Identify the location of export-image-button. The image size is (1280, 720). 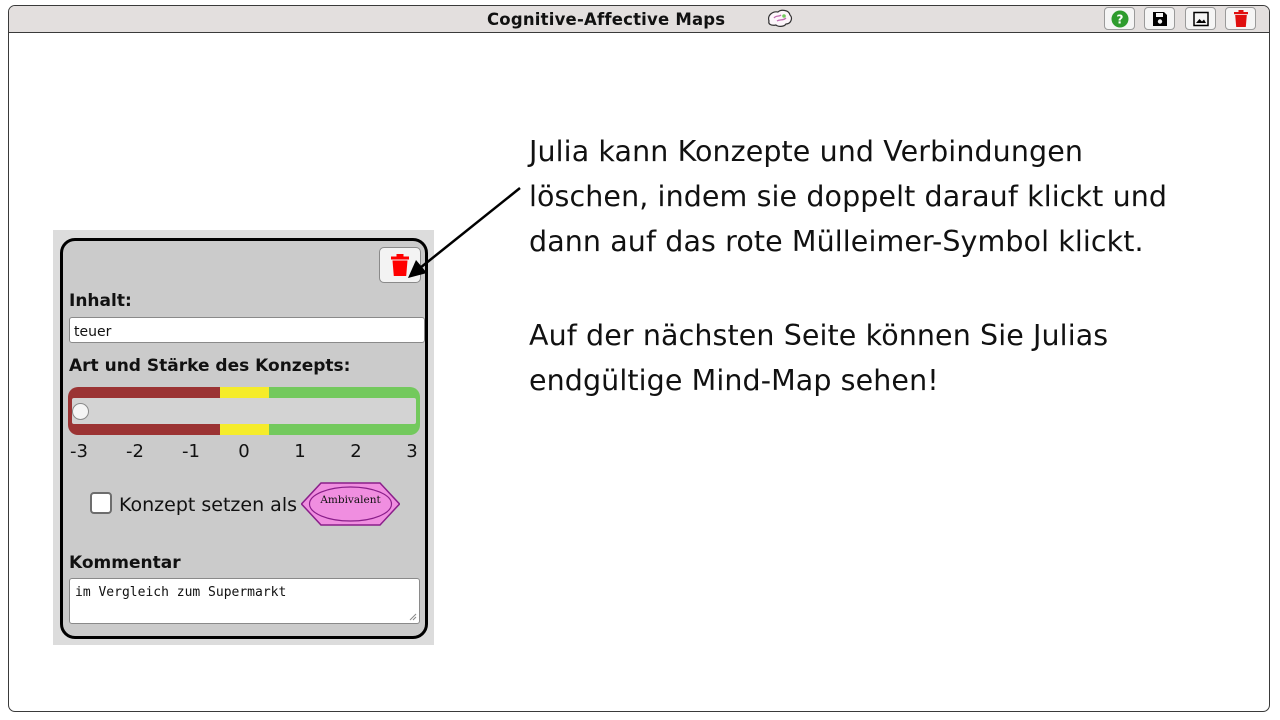
(1200, 18).